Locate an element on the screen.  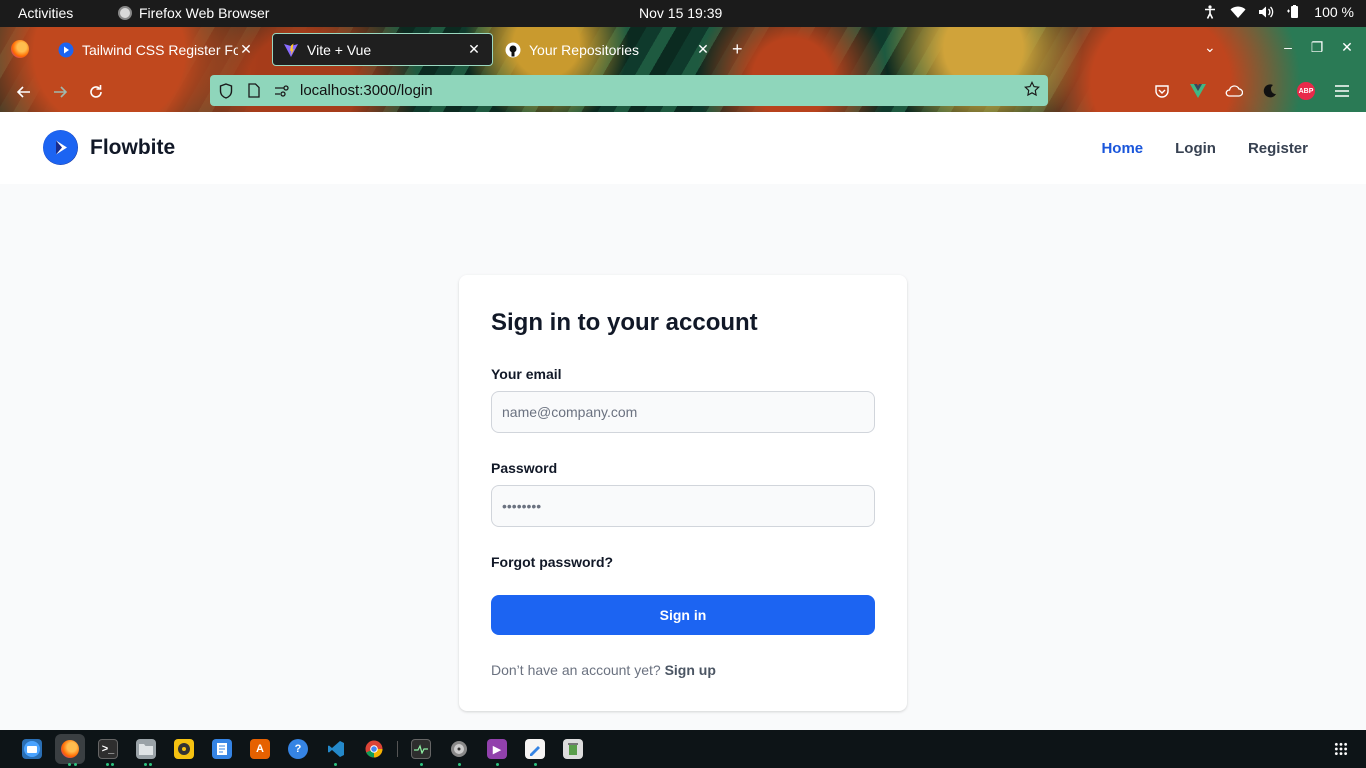
help-icon: ? is located at coordinates (298, 749).